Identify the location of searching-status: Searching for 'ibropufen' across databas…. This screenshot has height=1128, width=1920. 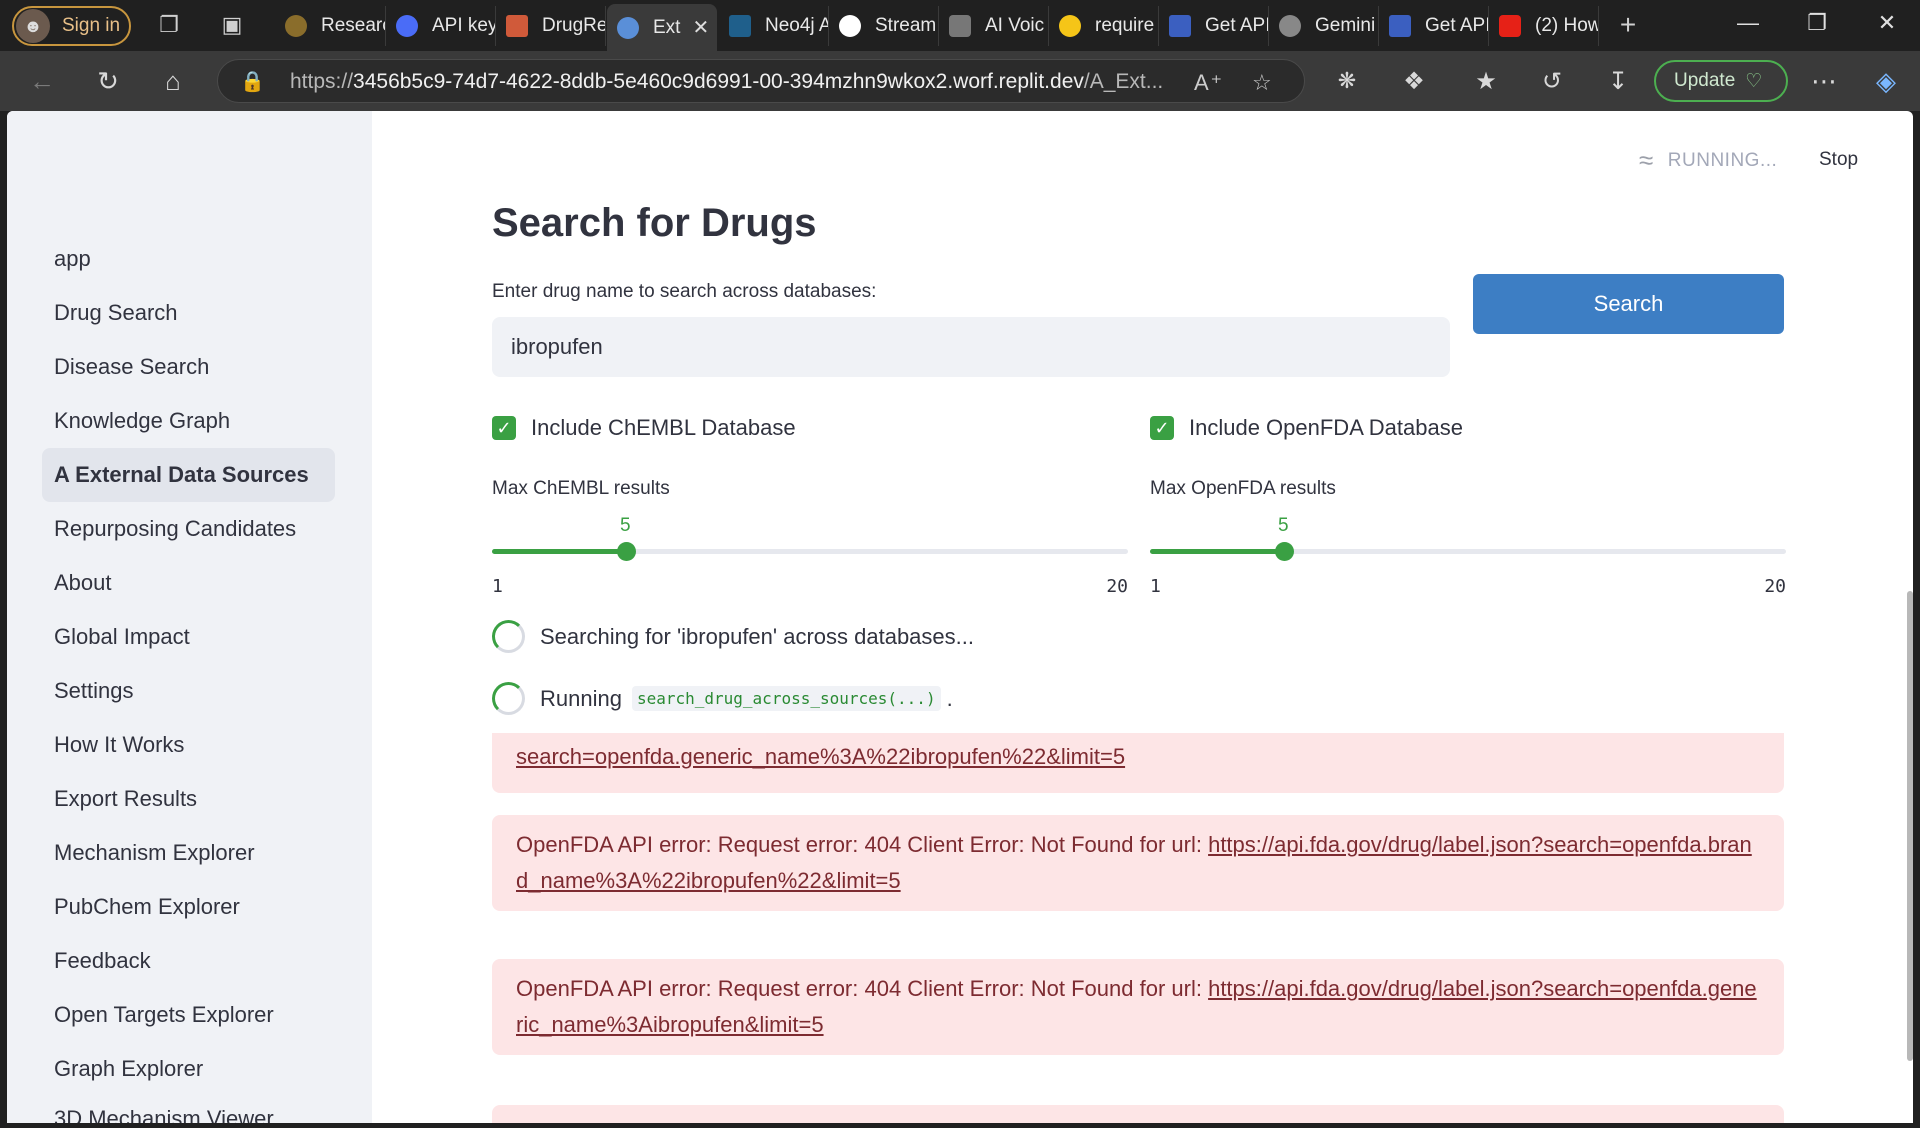
(733, 636).